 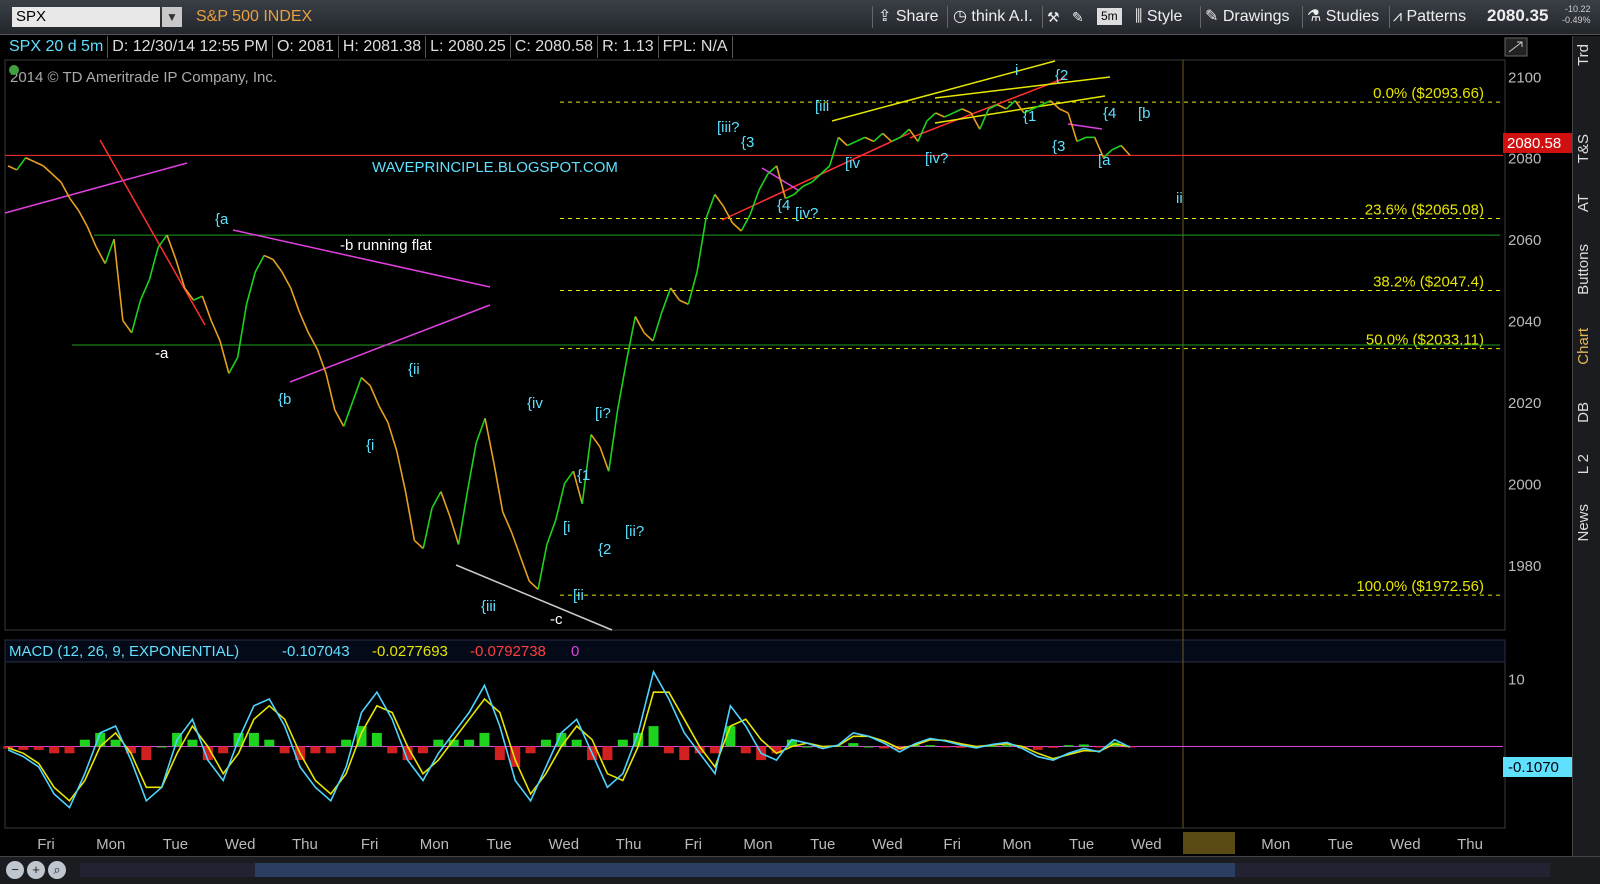 What do you see at coordinates (569, 739) in the screenshot?
I see `macd-line` at bounding box center [569, 739].